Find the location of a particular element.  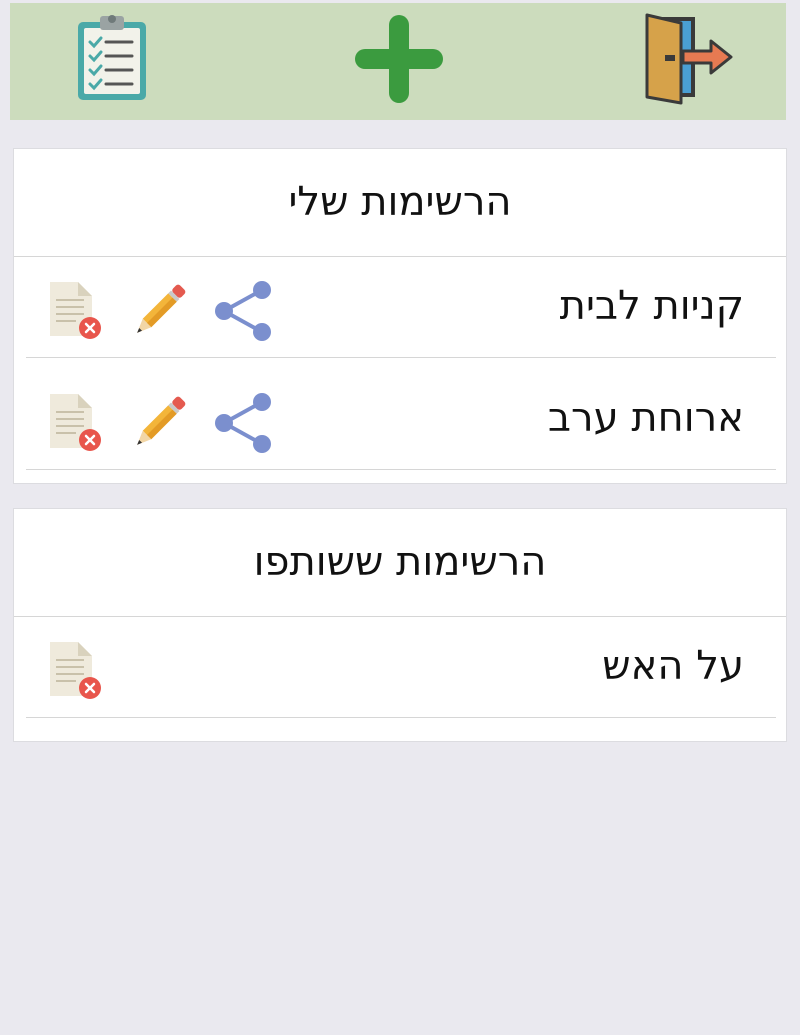

my-lists-title: הרשימות שלי is located at coordinates (400, 203).